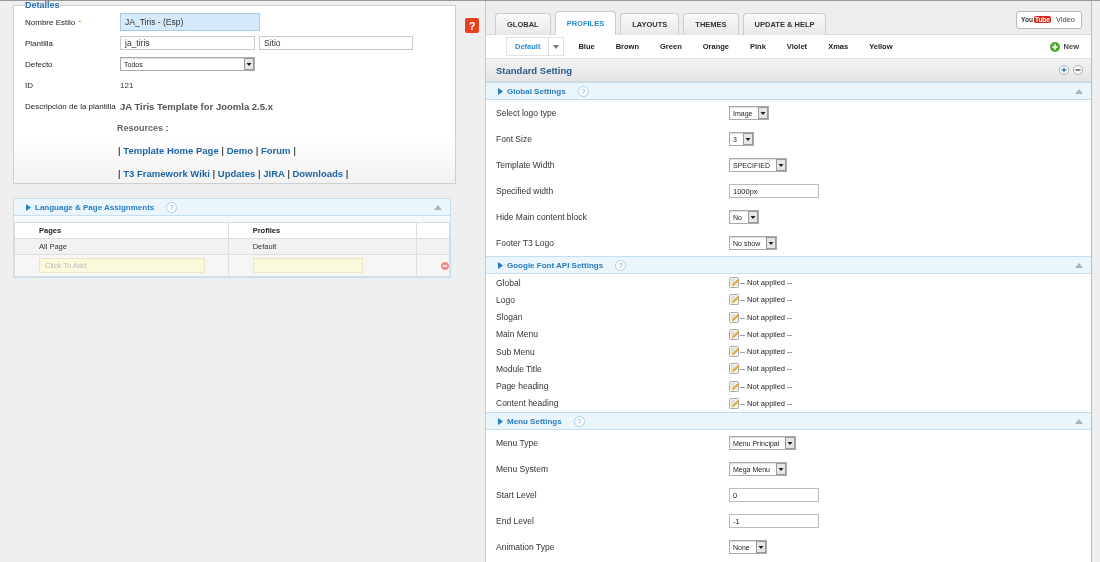 This screenshot has height=562, width=1100. I want to click on setting-label: Logo, so click(505, 299).